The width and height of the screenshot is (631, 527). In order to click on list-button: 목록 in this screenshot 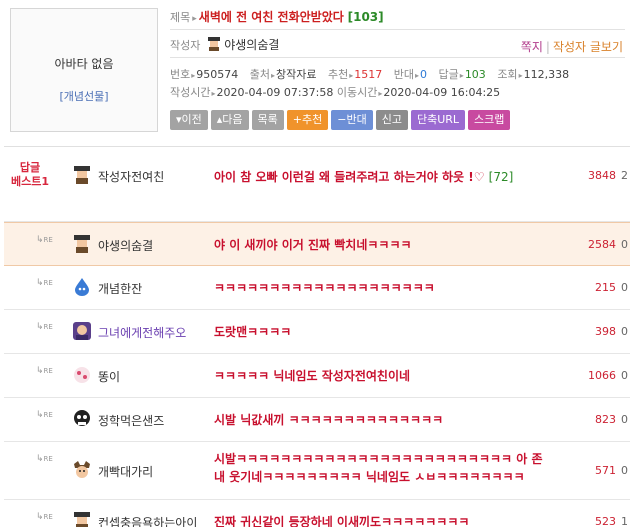, I will do `click(267, 120)`.